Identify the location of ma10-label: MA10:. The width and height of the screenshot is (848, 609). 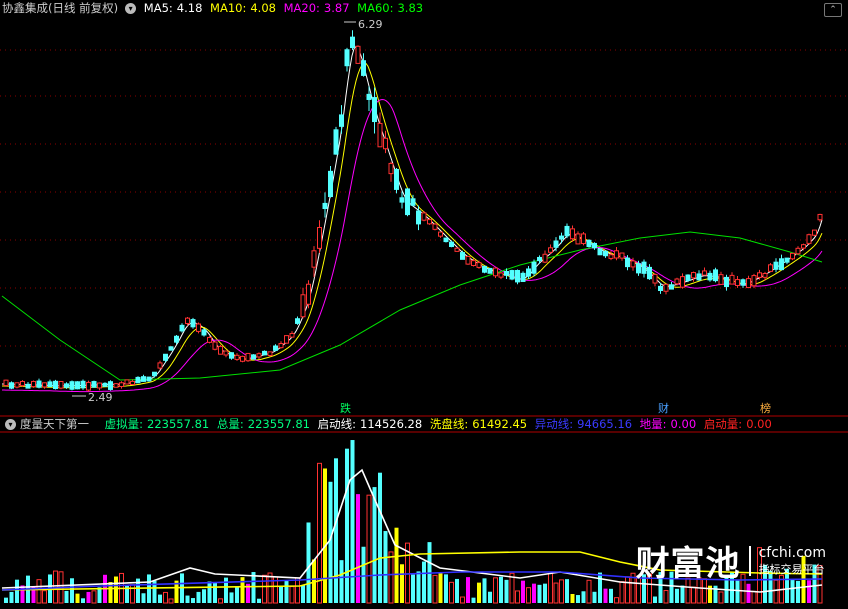
(228, 8).